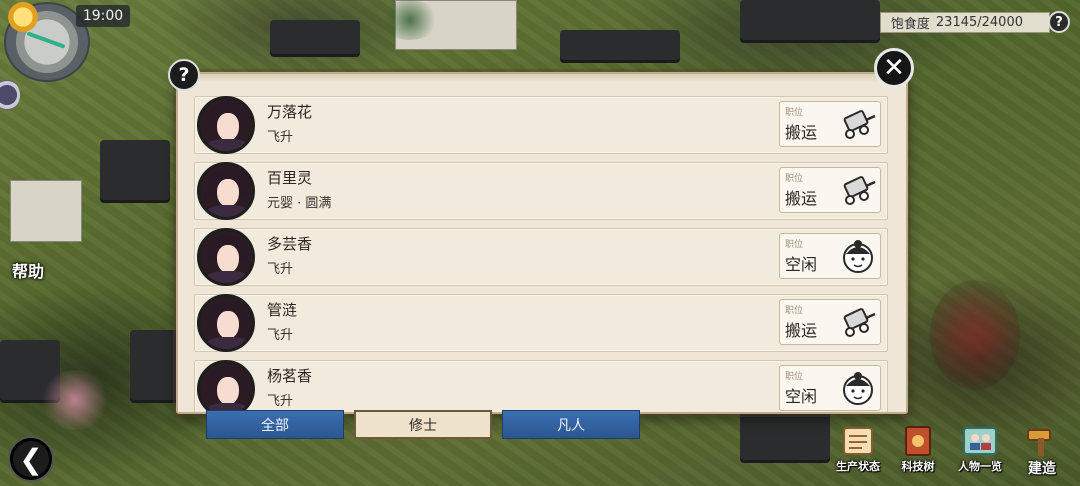  Describe the element at coordinates (979, 22) in the screenshot. I see `satiety-value: 23145/24000` at that location.